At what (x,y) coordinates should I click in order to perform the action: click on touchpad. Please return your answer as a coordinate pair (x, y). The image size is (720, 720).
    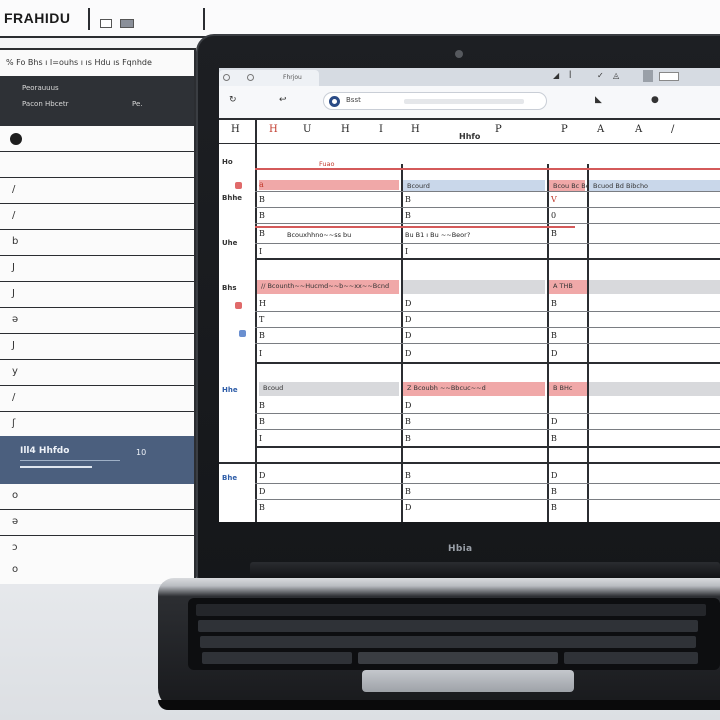
    Looking at the image, I should click on (468, 681).